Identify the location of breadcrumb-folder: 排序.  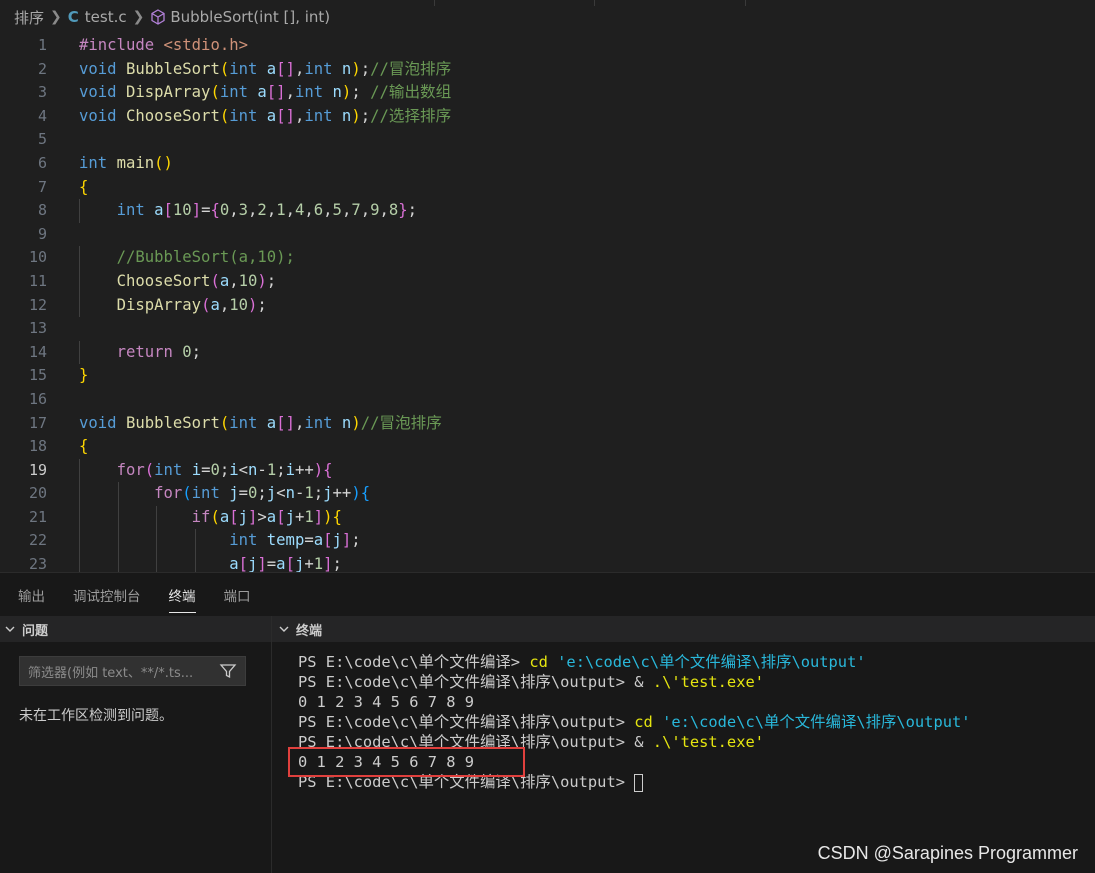
(29, 17).